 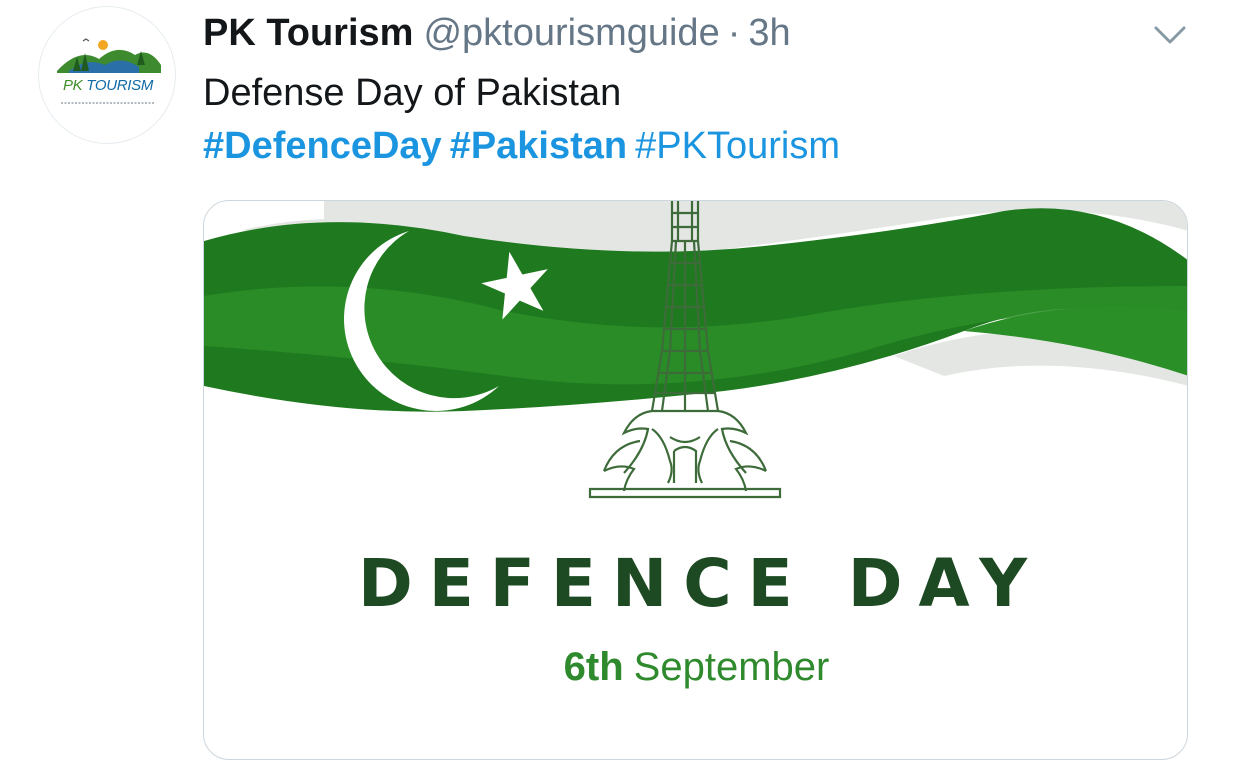 I want to click on tweet-text: Defense Day of Pakistan, so click(x=412, y=93).